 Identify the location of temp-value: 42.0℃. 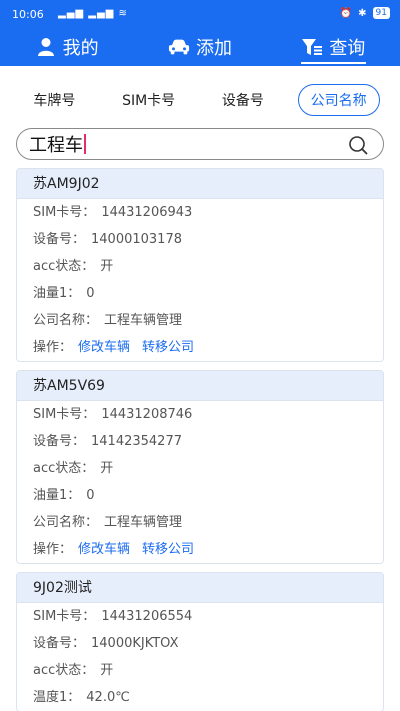
(108, 697).